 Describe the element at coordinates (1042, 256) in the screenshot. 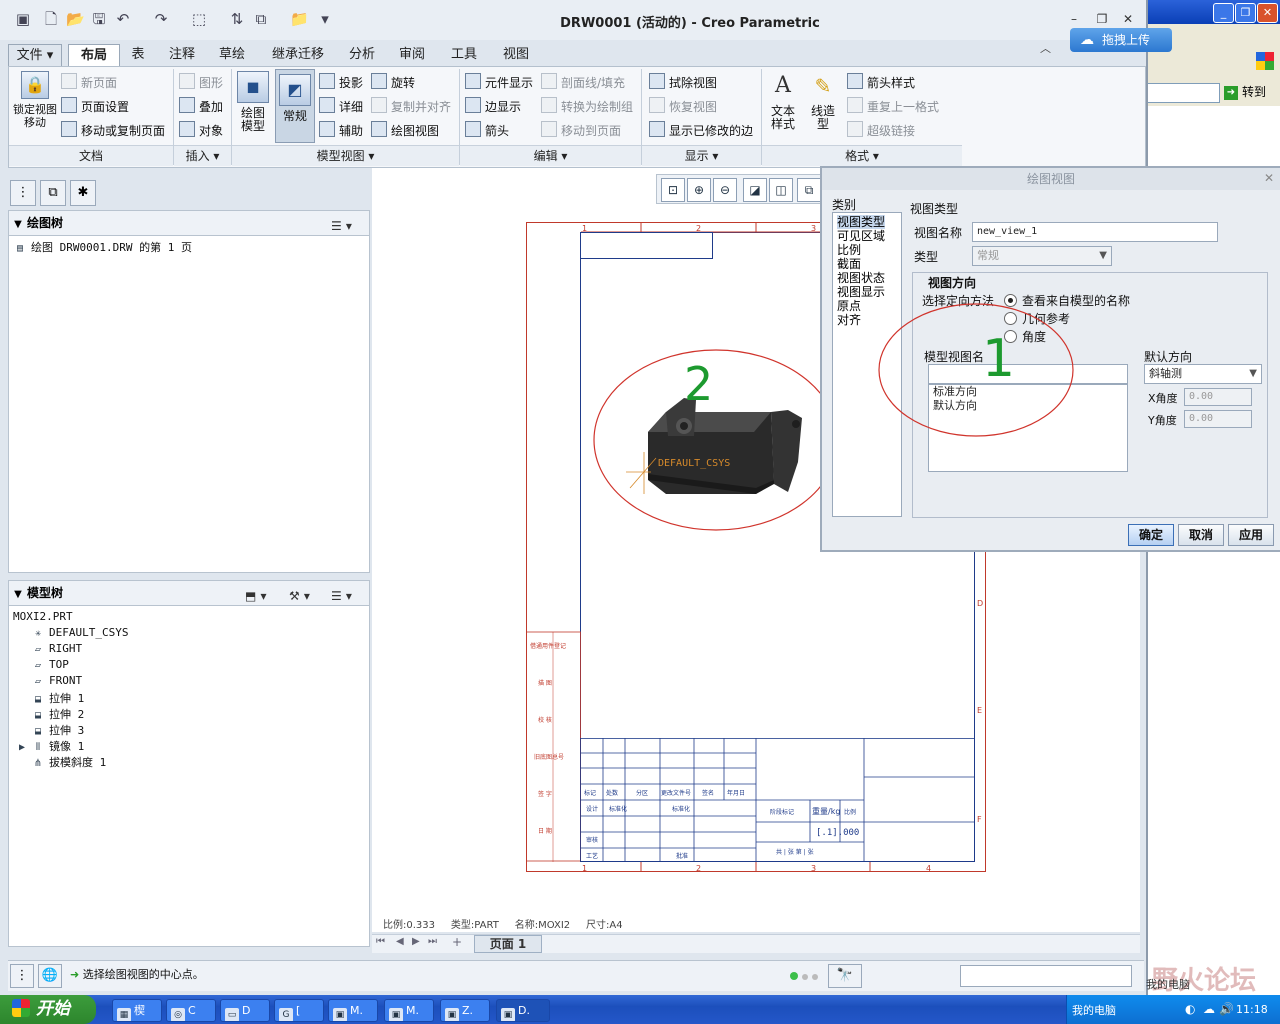

I see `type-dropdown: 常规 ▼` at that location.